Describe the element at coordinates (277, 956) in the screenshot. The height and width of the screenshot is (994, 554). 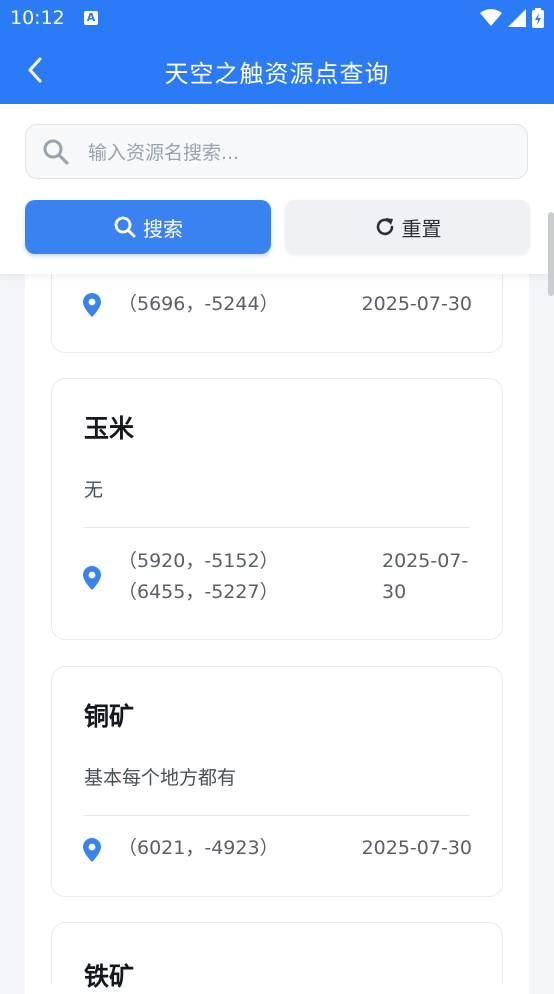
I see `resource-card: 铁矿` at that location.